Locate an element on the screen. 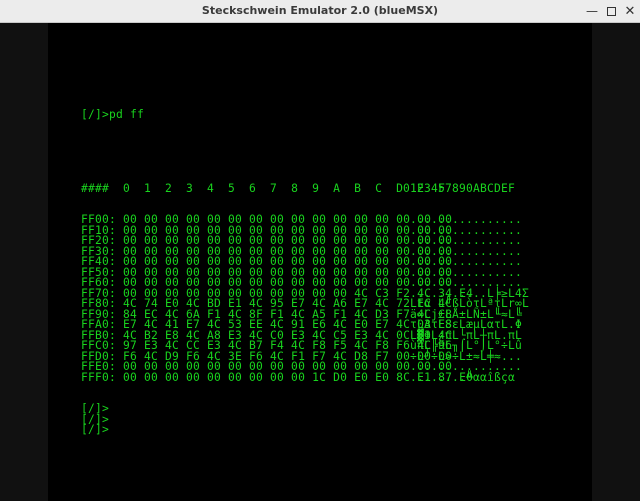 The height and width of the screenshot is (501, 640). prompt-lines: [/]> [/]> [/]> is located at coordinates (305, 419).